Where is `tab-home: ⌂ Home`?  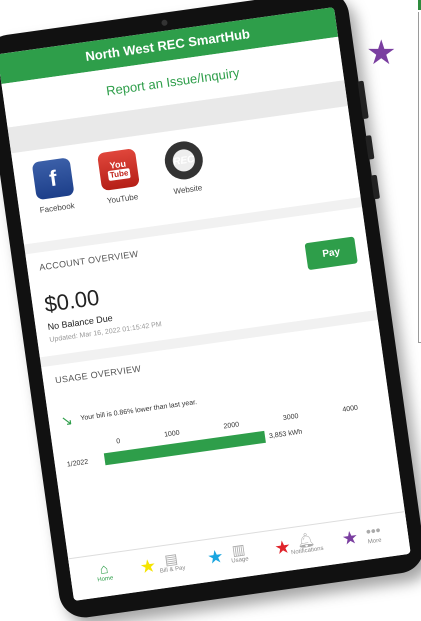 tab-home: ⌂ Home is located at coordinates (104, 575).